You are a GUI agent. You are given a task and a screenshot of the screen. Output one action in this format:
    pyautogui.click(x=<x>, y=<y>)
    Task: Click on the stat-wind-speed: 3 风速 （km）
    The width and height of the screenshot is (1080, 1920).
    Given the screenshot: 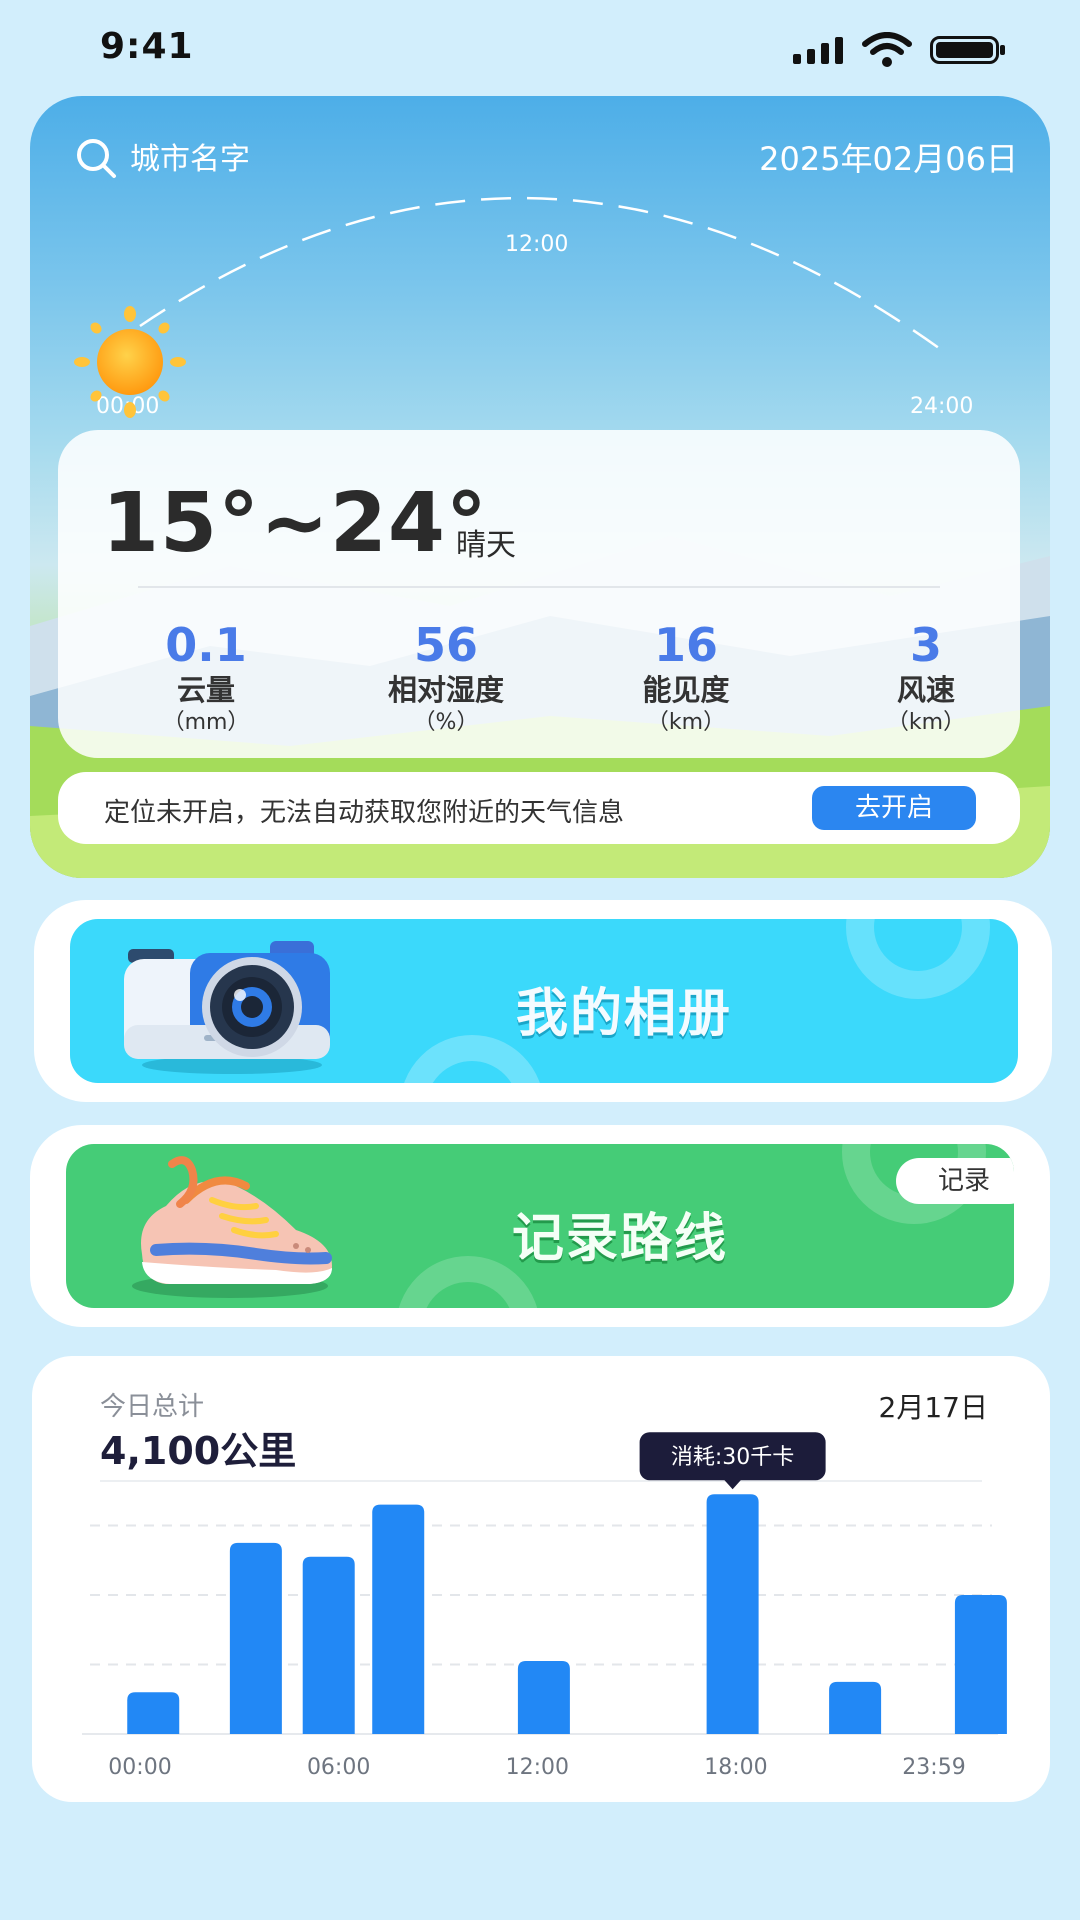 What is the action you would take?
    pyautogui.click(x=926, y=678)
    